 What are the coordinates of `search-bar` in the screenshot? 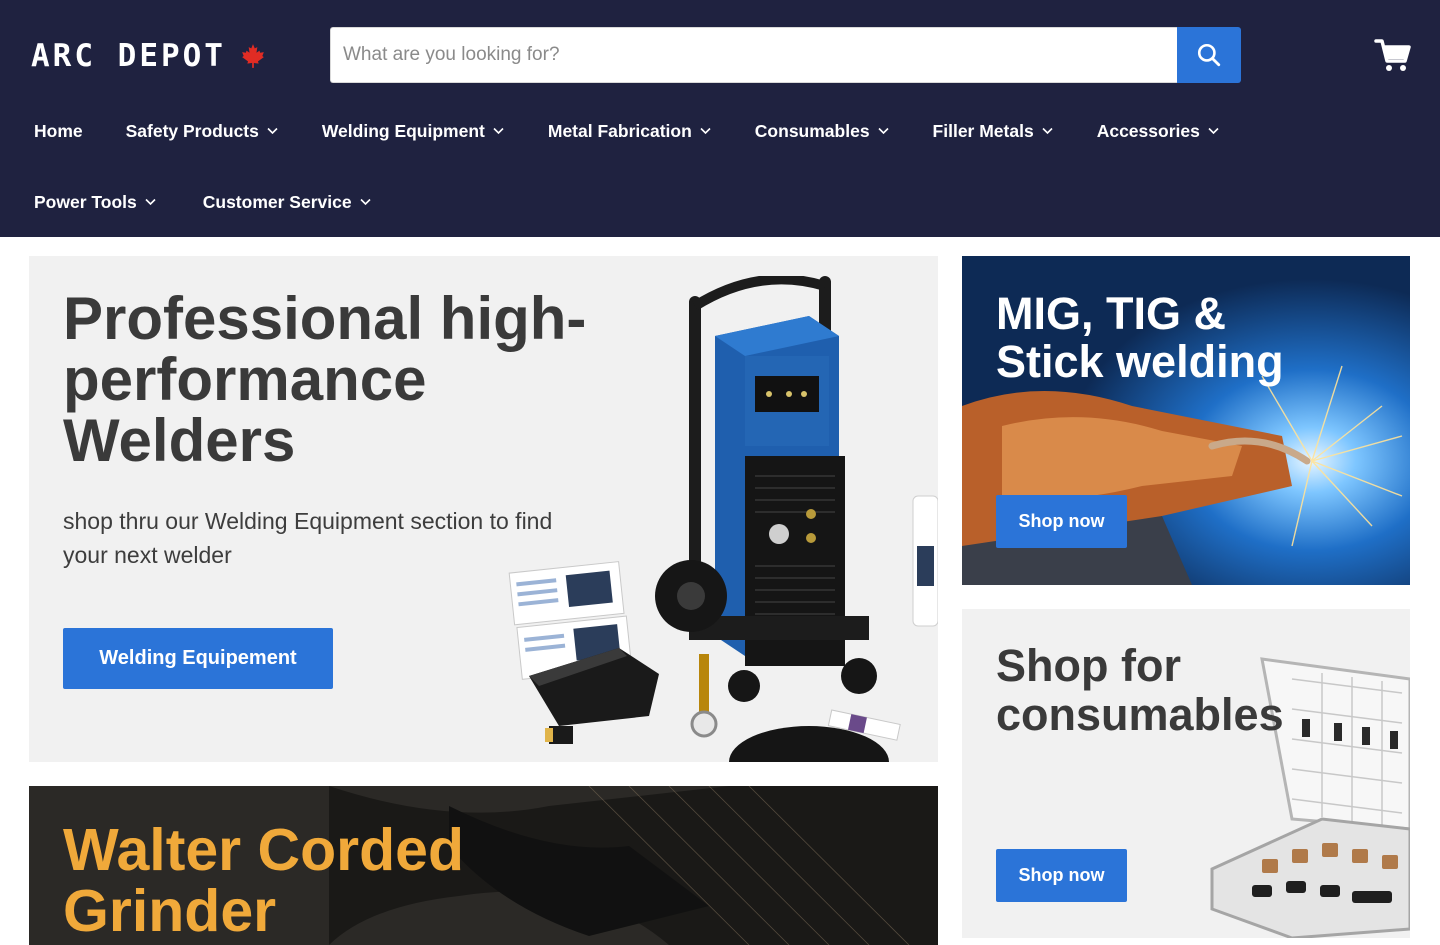 It's located at (785, 55).